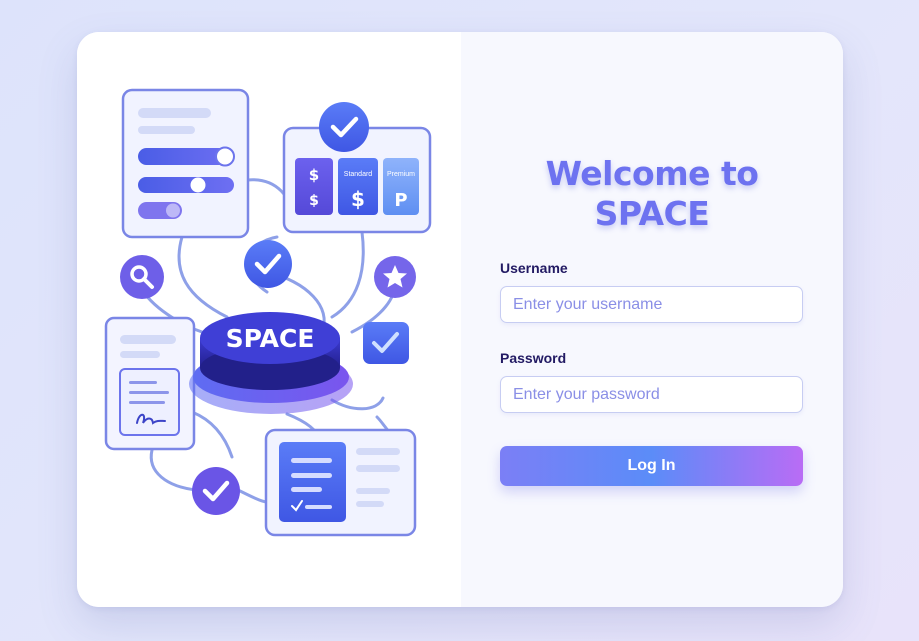 This screenshot has width=919, height=641. I want to click on password-input, so click(651, 394).